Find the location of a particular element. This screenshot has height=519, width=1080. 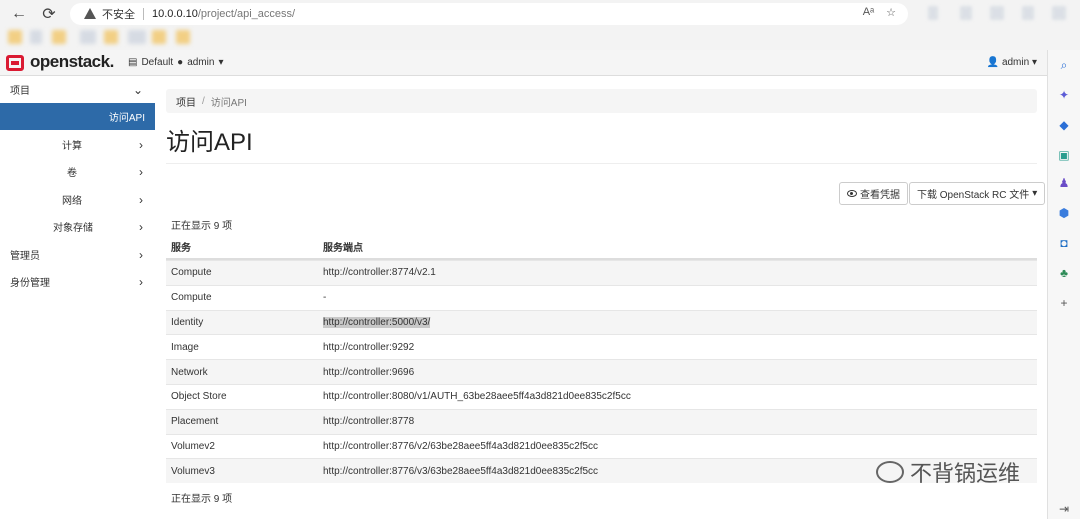

breadcrumb-item: 项目 is located at coordinates (186, 101).